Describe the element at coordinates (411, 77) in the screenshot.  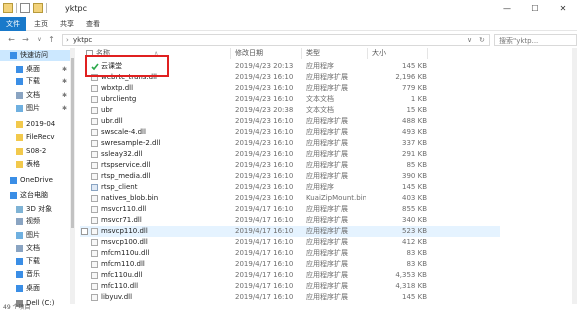
I see `file-size: 2,196 KB` at that location.